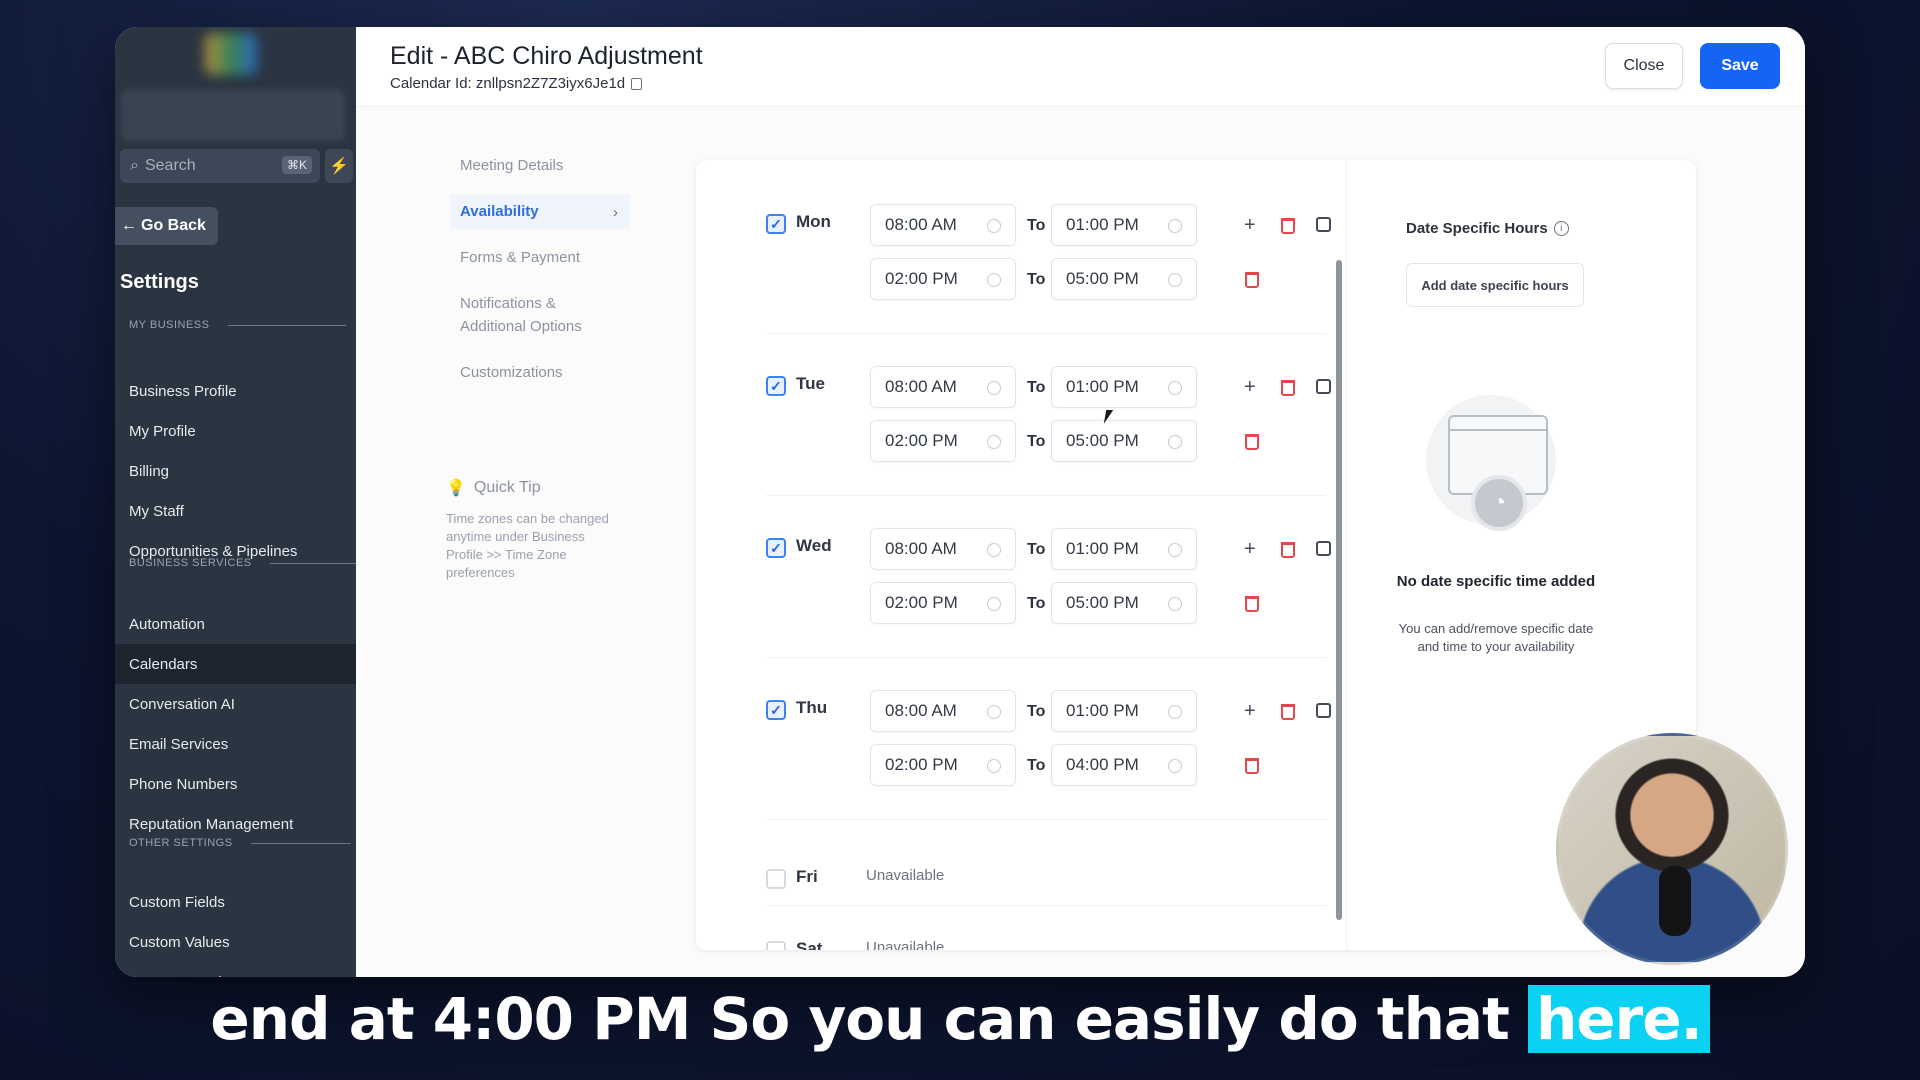  Describe the element at coordinates (240, 843) in the screenshot. I see `section-other-settings: OTHER SETTINGS` at that location.